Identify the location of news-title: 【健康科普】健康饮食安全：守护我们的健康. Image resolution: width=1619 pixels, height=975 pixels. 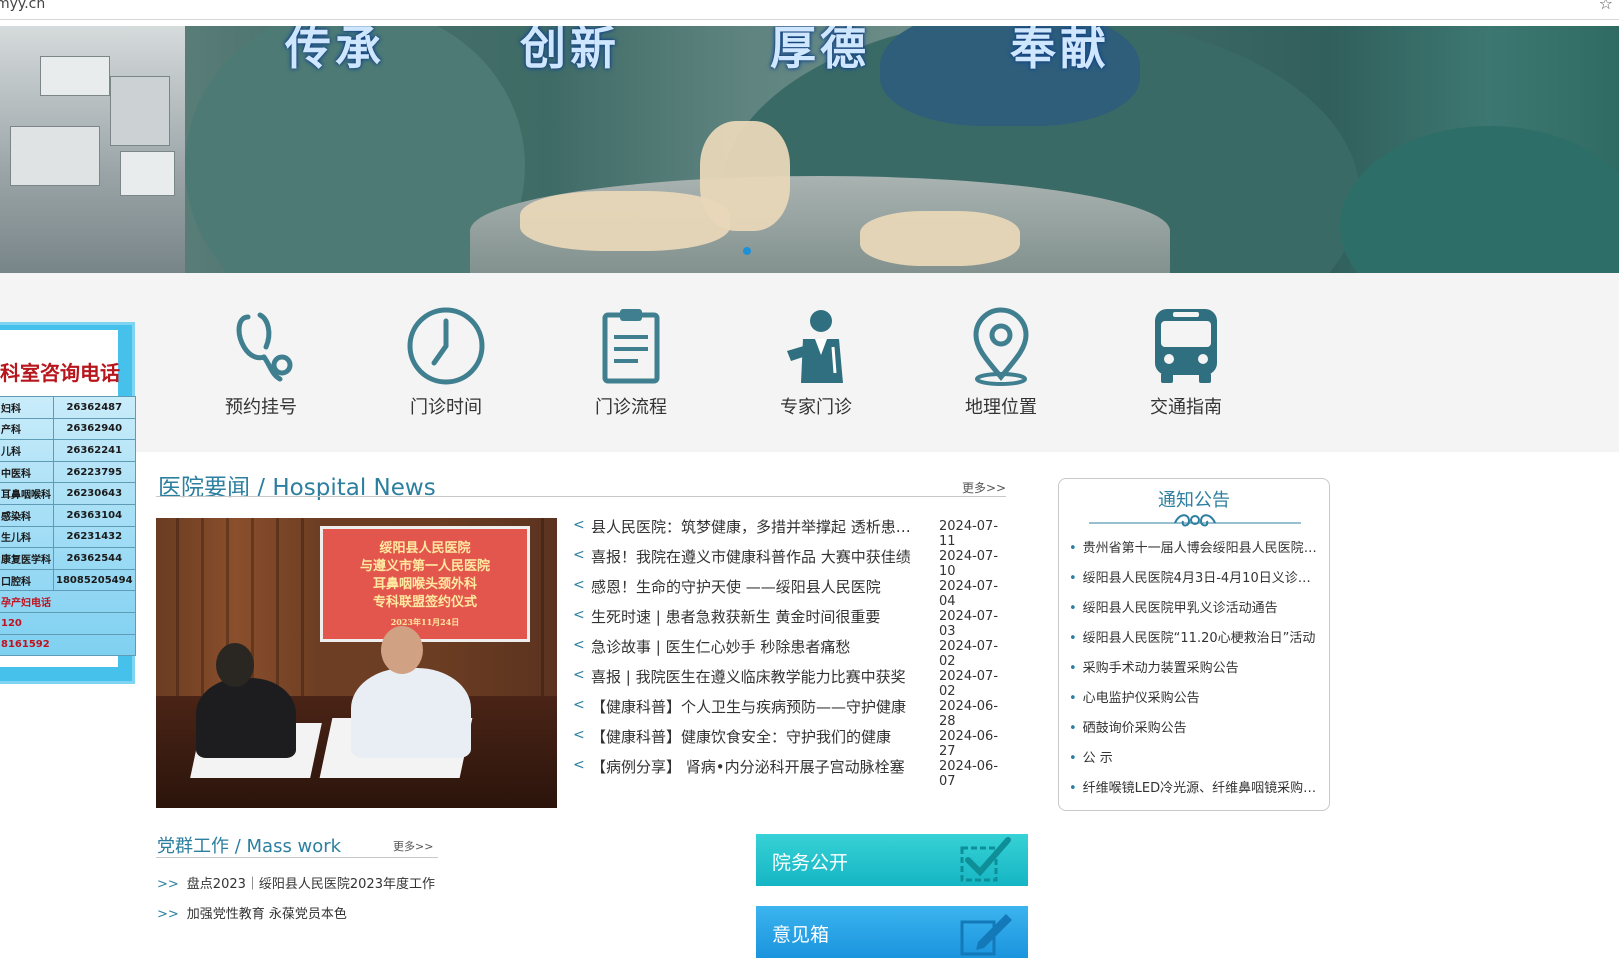
(753, 736).